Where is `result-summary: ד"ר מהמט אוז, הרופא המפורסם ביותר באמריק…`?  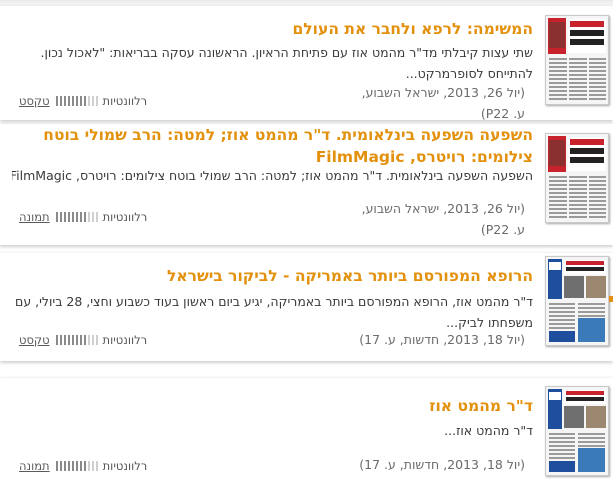
result-summary: ד"ר מהמט אוז, הרופא המפורסם ביותר באמריק… is located at coordinates (274, 312).